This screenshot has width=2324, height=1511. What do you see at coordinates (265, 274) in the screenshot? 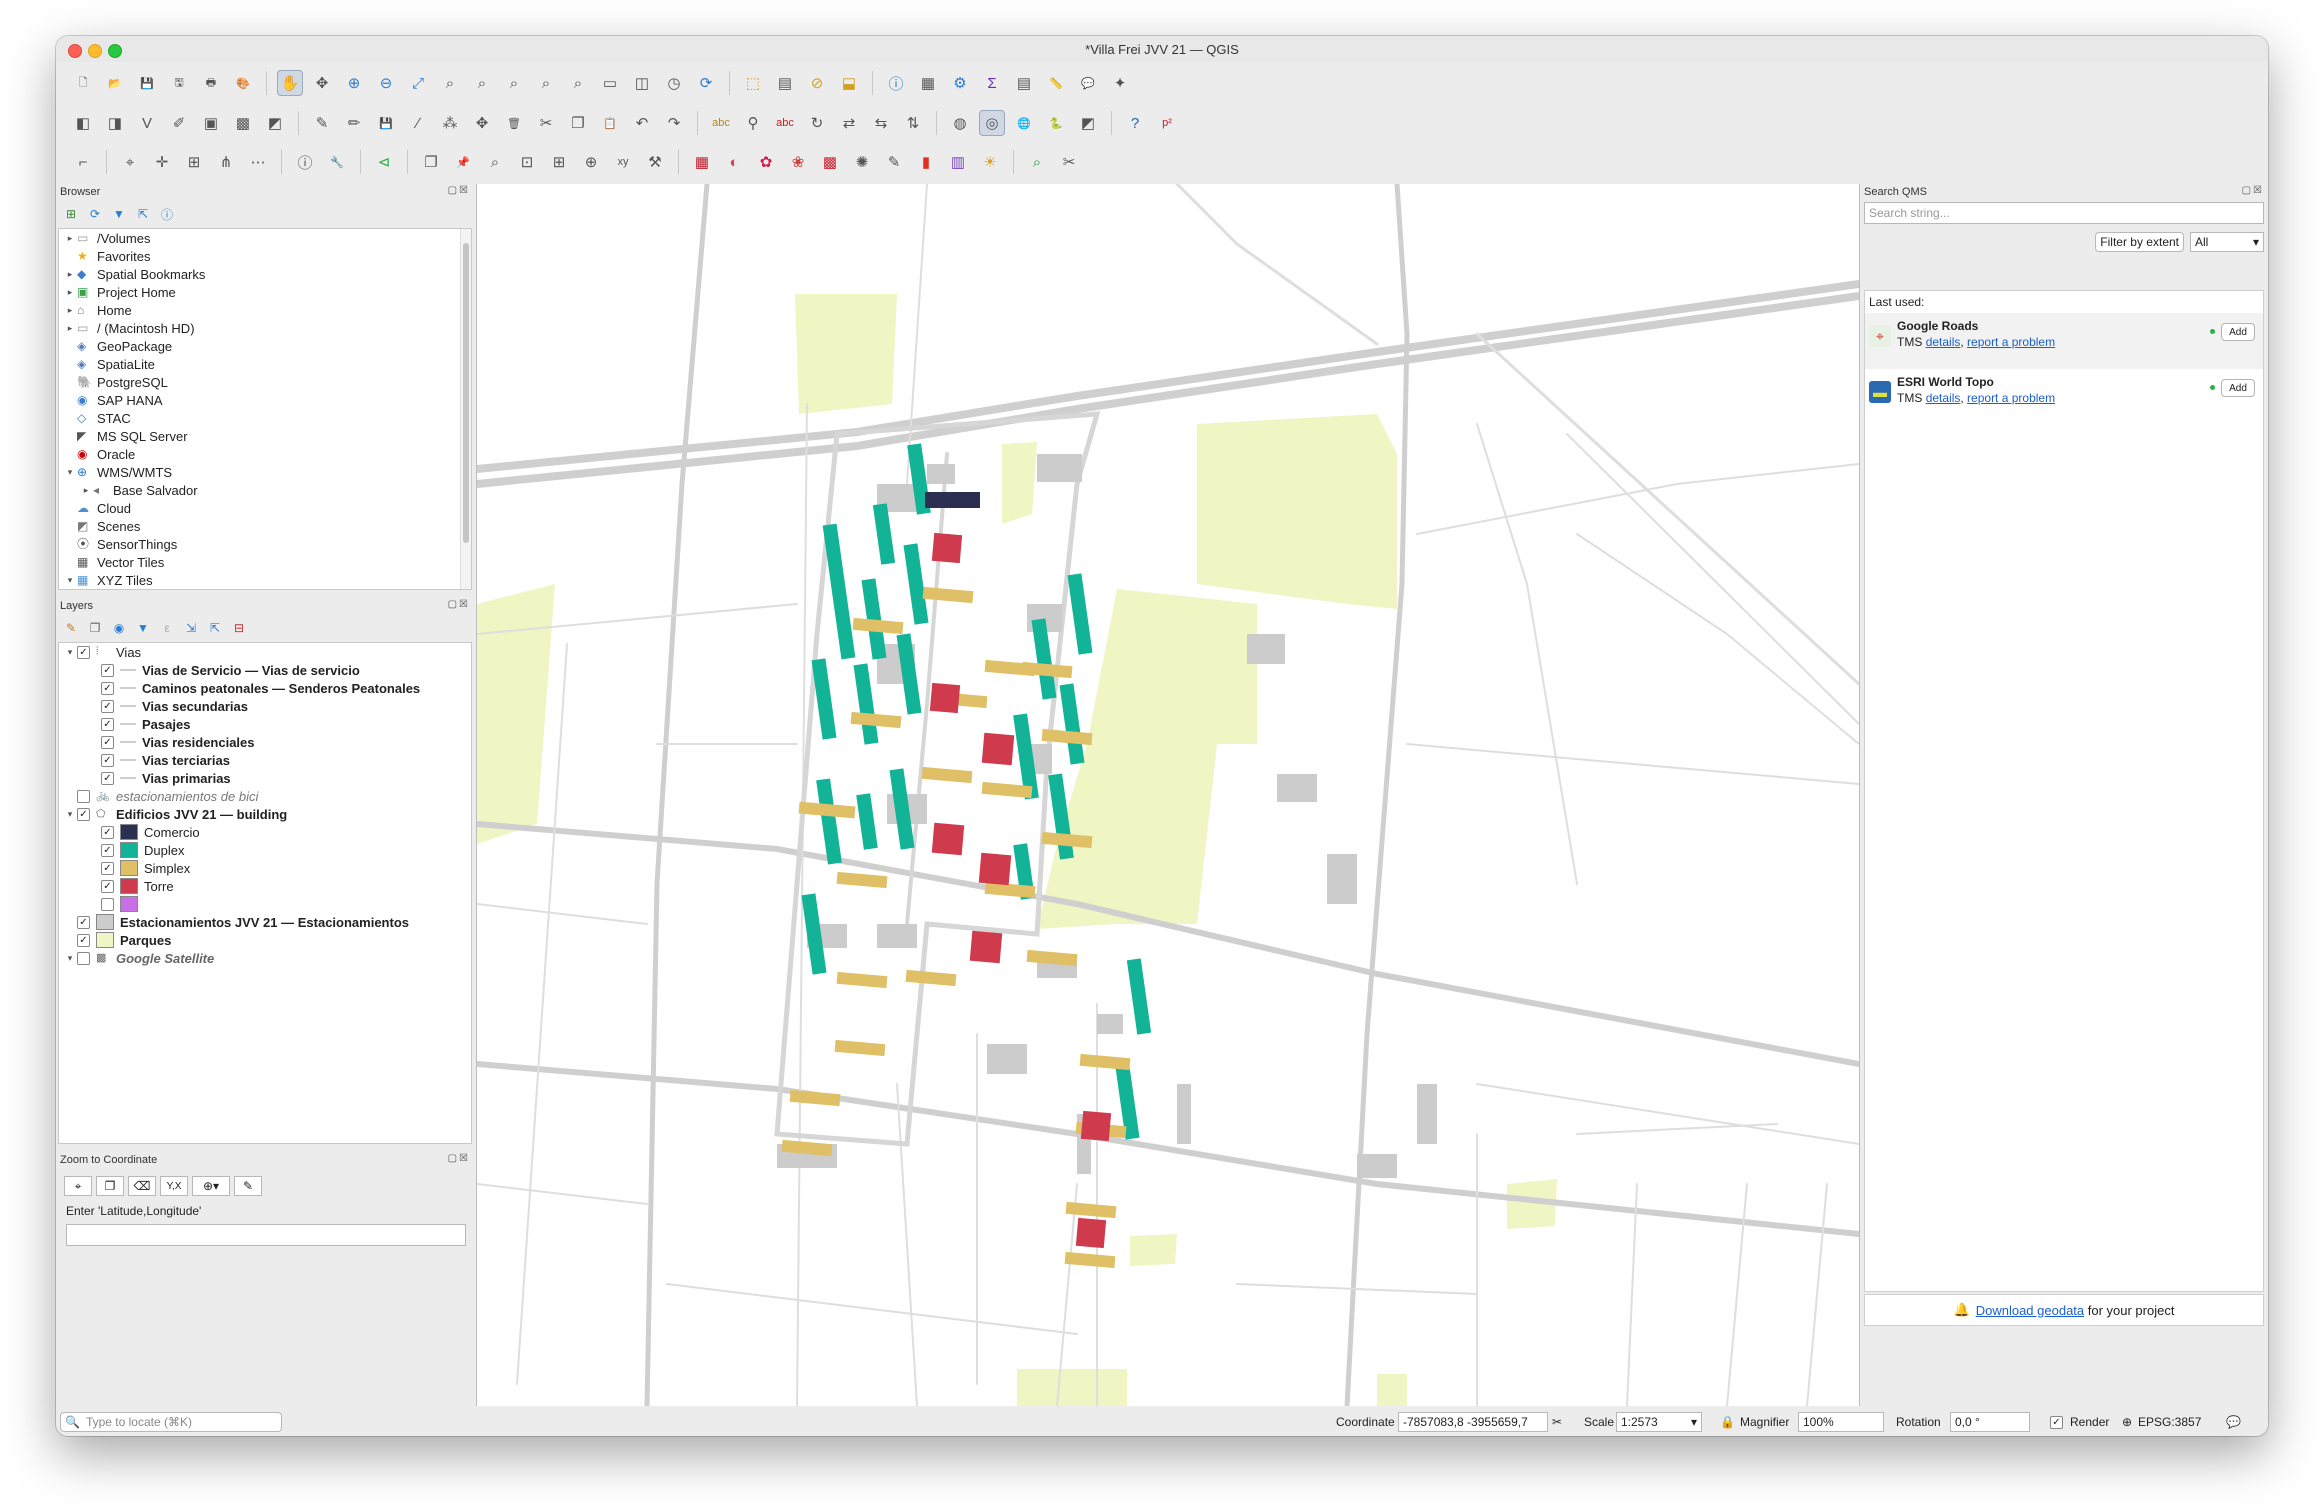
I see `browser-item: ▸ ◆ Spatial Bookmarks` at bounding box center [265, 274].